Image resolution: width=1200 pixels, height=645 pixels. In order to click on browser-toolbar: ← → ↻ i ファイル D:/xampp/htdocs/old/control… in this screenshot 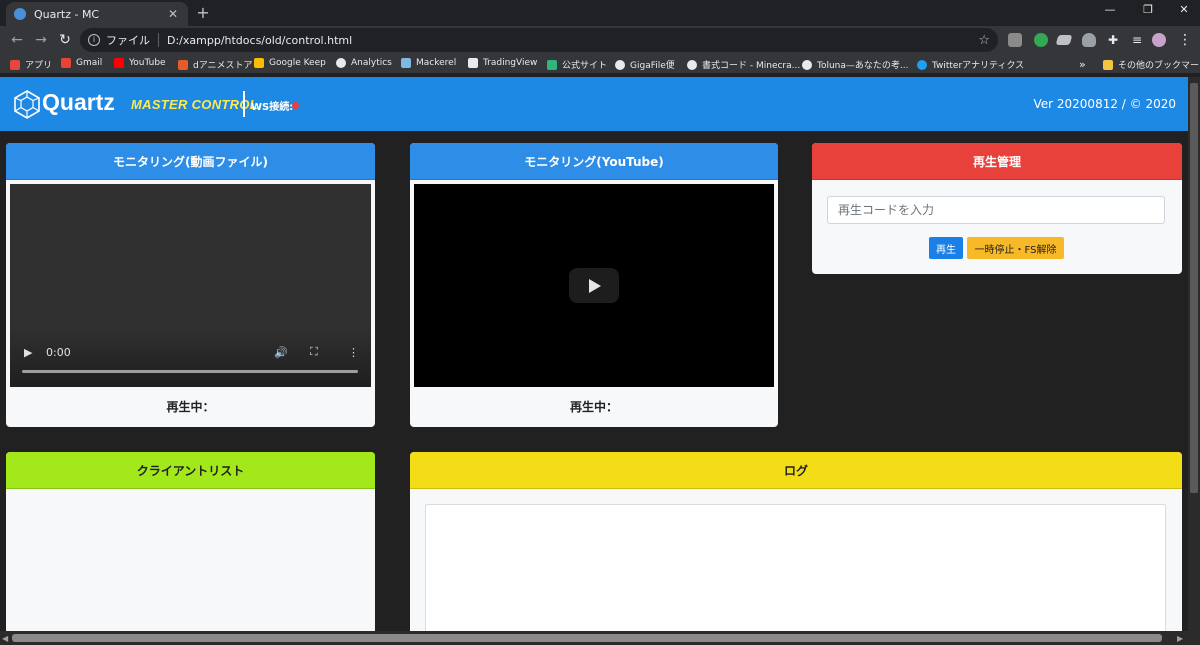, I will do `click(600, 40)`.